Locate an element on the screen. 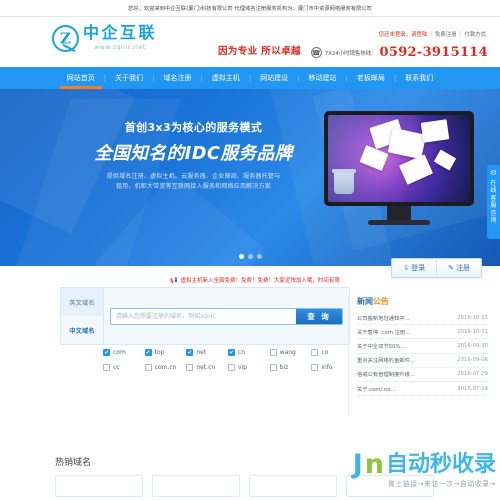  watermark-brand-text: 自动秒收录 is located at coordinates (440, 464).